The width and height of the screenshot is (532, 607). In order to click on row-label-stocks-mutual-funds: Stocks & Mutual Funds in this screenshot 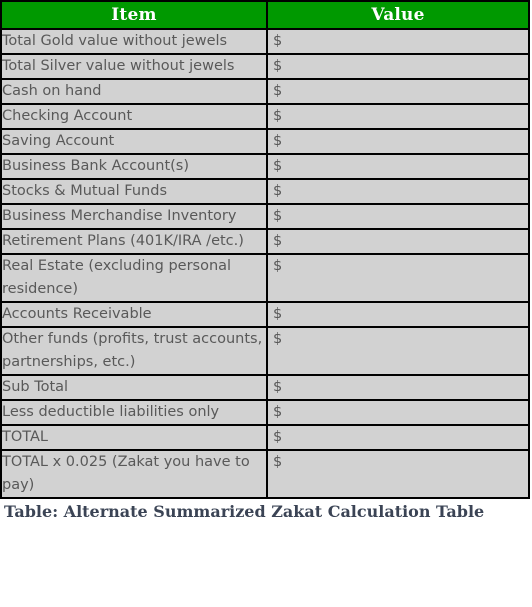, I will do `click(134, 191)`.